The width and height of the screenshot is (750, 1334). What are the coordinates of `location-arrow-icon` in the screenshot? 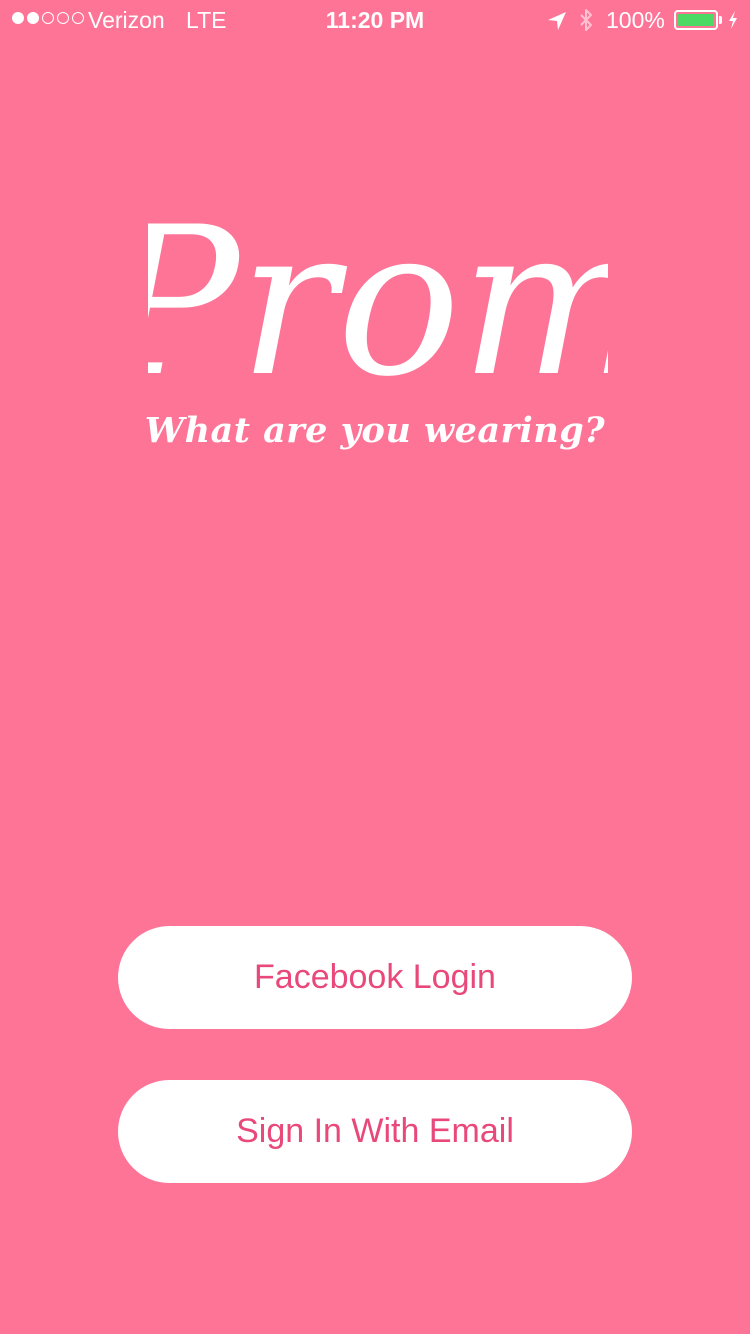 It's located at (557, 21).